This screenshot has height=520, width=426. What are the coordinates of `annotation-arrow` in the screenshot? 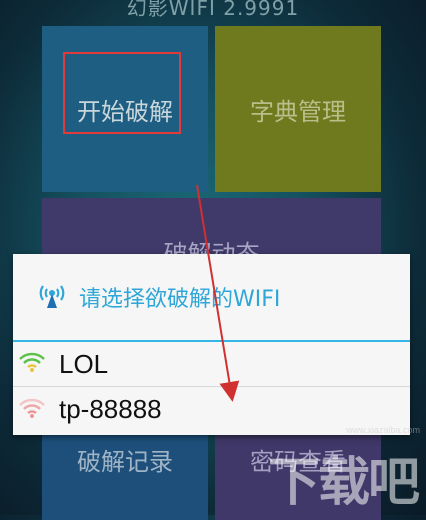 It's located at (218, 293).